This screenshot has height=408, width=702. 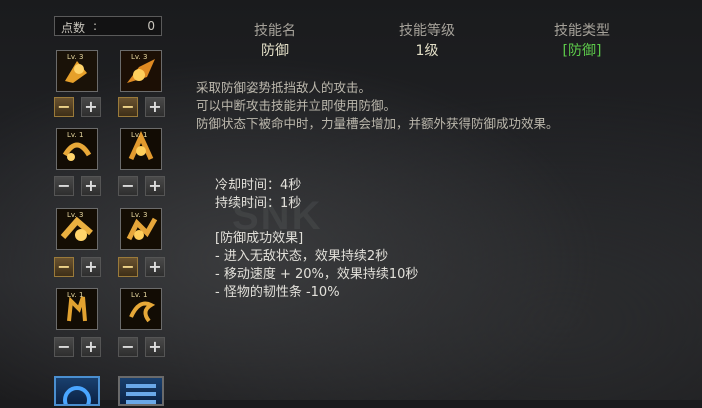 I want to click on skill-slot-4: Lv. 1, so click(x=141, y=149).